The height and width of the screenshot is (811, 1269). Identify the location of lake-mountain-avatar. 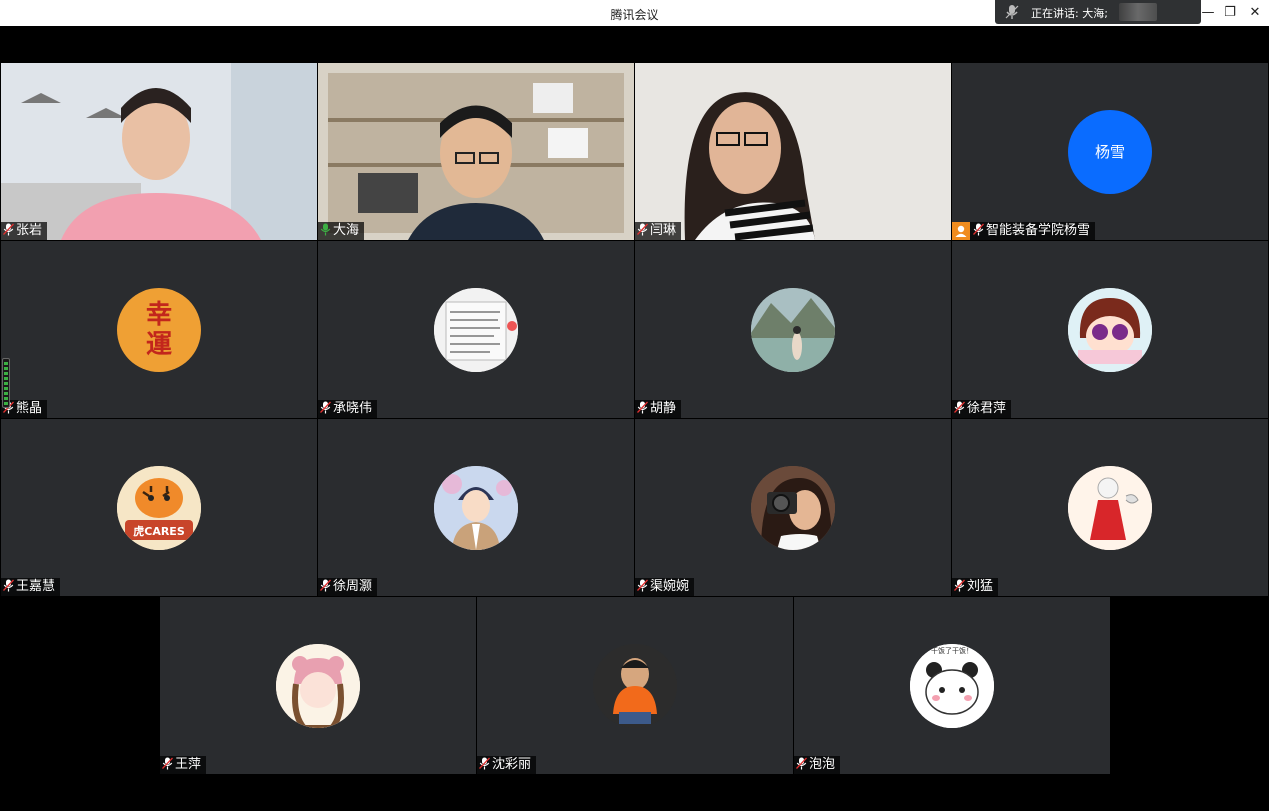
(793, 329).